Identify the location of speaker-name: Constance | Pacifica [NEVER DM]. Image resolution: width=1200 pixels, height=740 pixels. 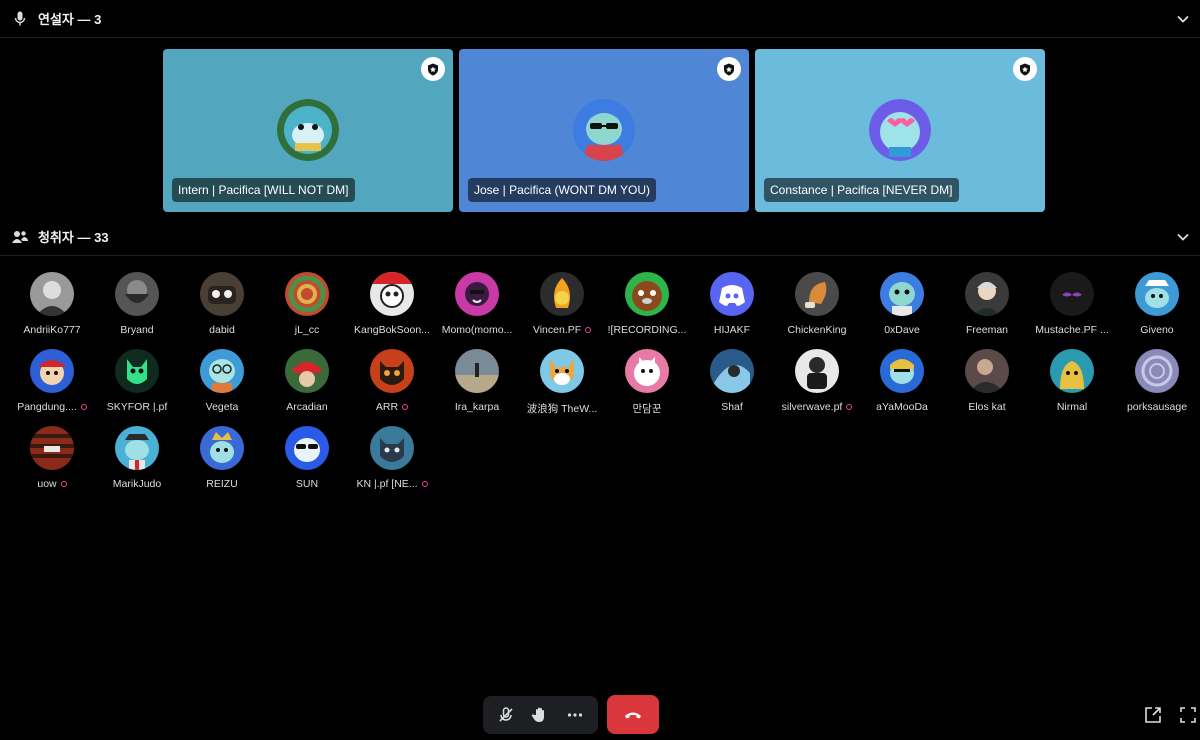
(861, 190).